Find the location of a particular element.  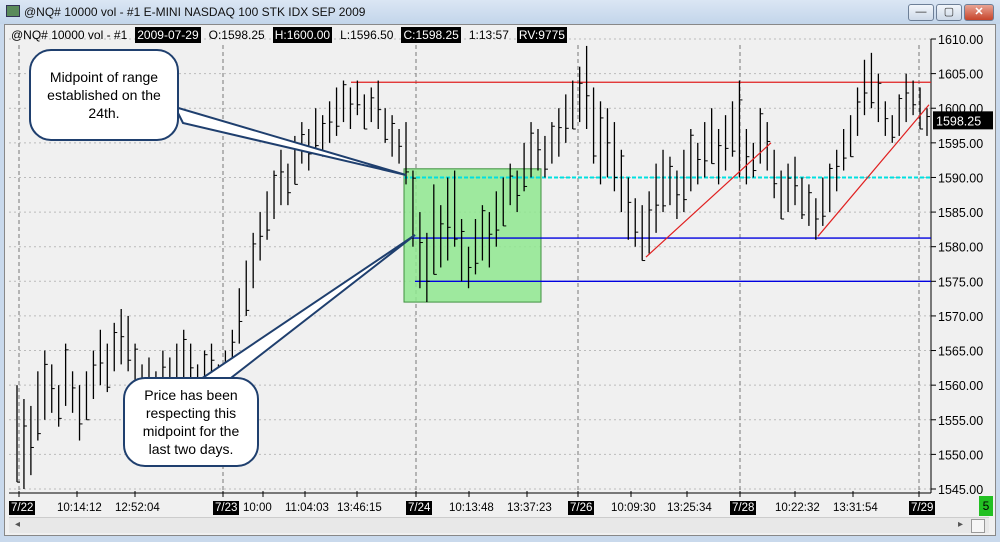

x-tick-label: 7/26 is located at coordinates (581, 508).